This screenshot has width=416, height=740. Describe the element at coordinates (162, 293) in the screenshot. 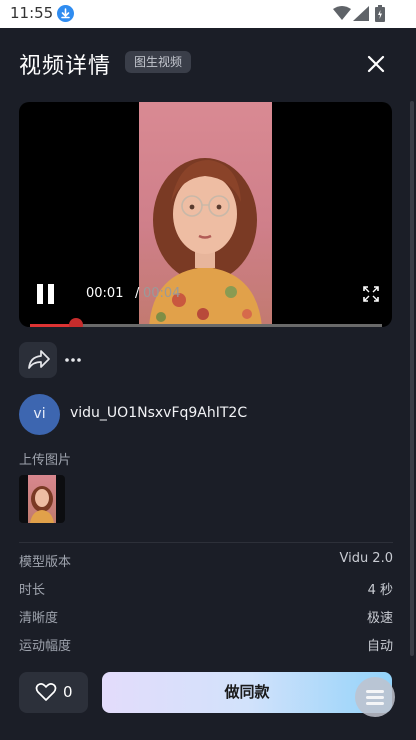

I see `total-time: 00:04` at that location.